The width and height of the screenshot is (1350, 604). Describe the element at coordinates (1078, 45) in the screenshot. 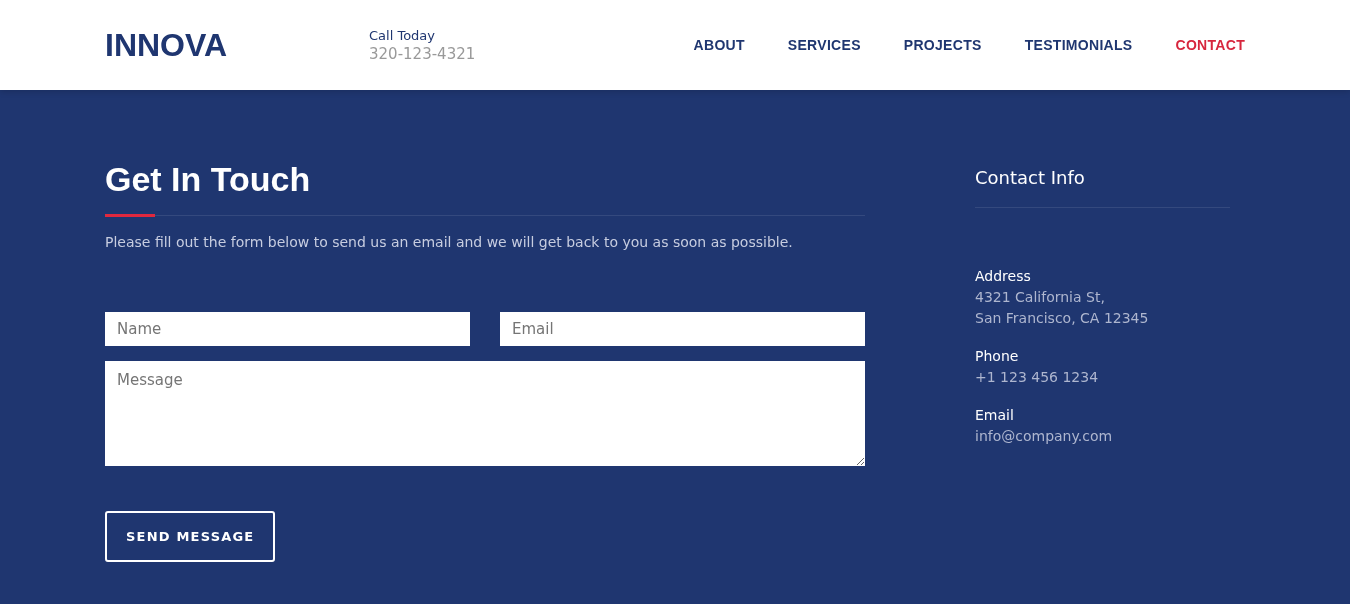

I see `nav-link: TESTIMONIALS` at that location.